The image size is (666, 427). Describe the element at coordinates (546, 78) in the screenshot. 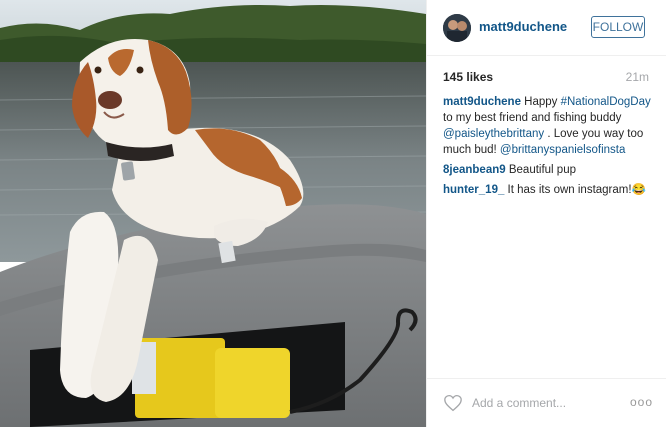

I see `post-stats: 145 likes 21m` at that location.